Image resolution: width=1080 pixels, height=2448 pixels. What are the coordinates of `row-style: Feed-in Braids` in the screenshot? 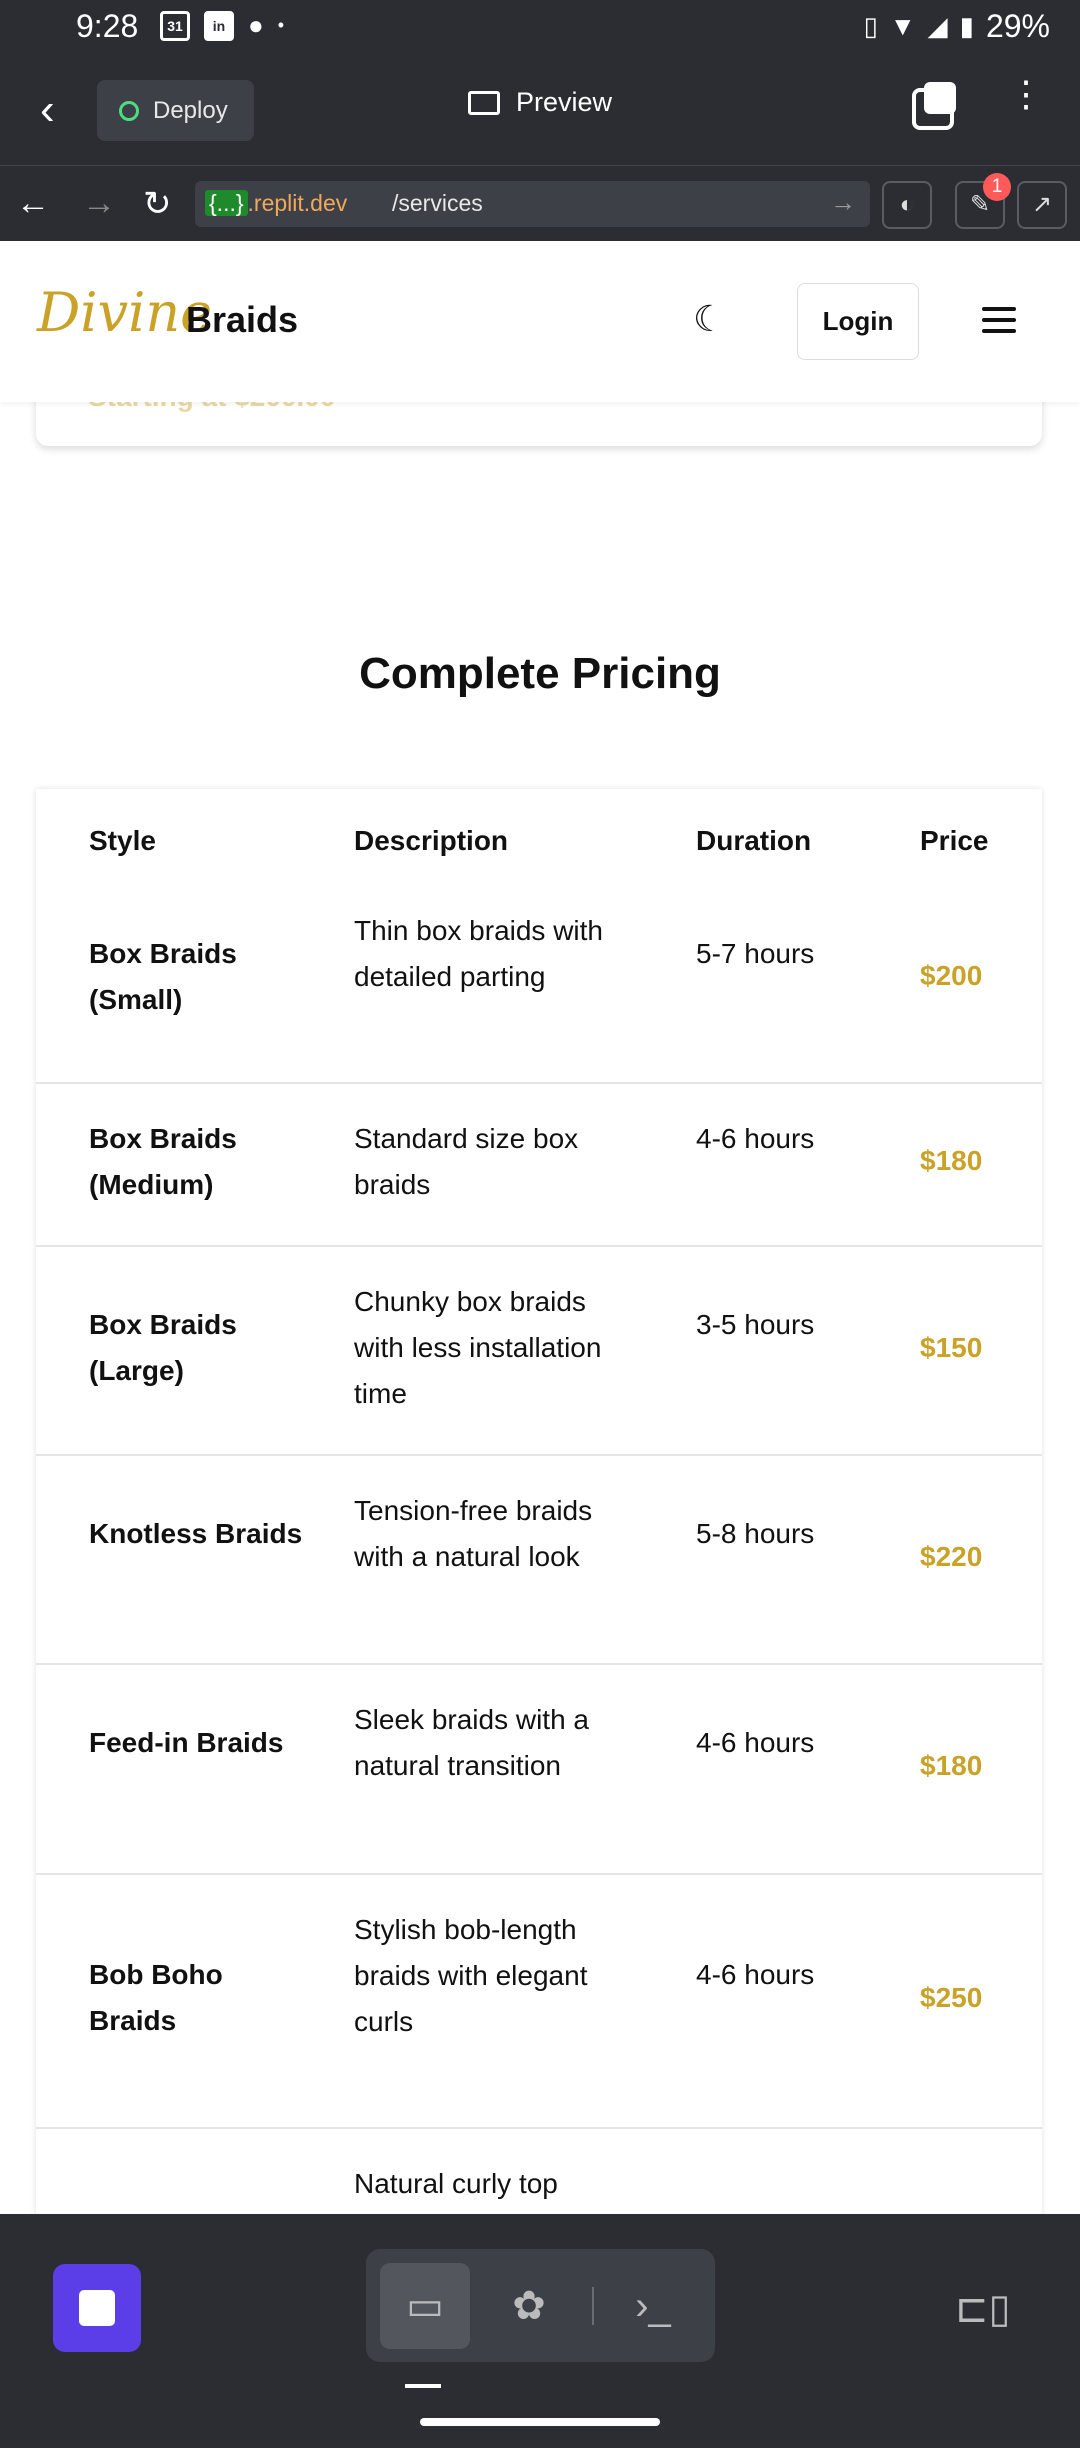 It's located at (186, 1742).